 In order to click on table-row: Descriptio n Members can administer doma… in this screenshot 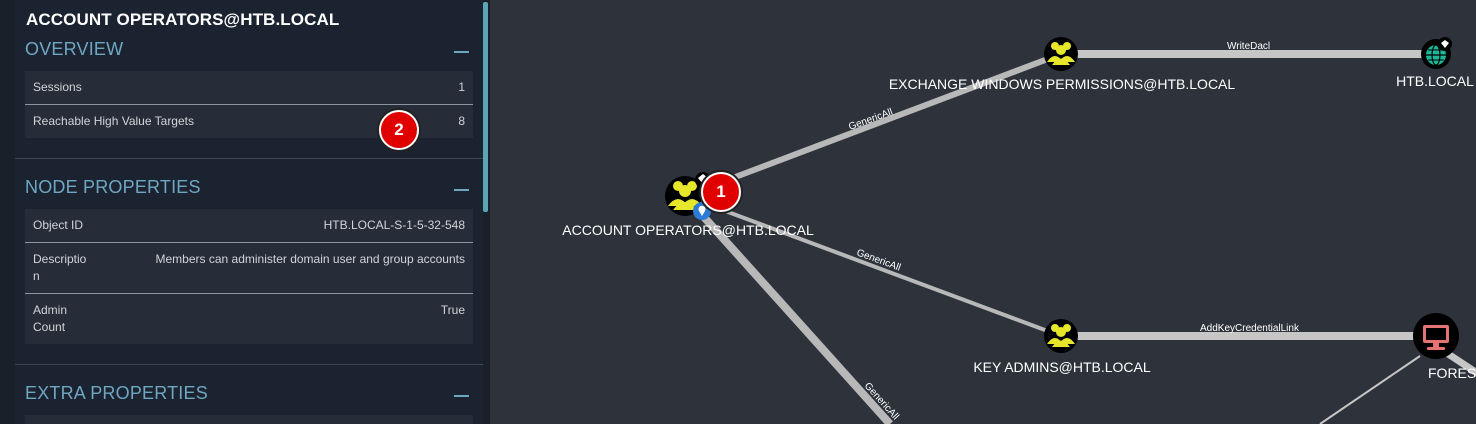, I will do `click(249, 268)`.